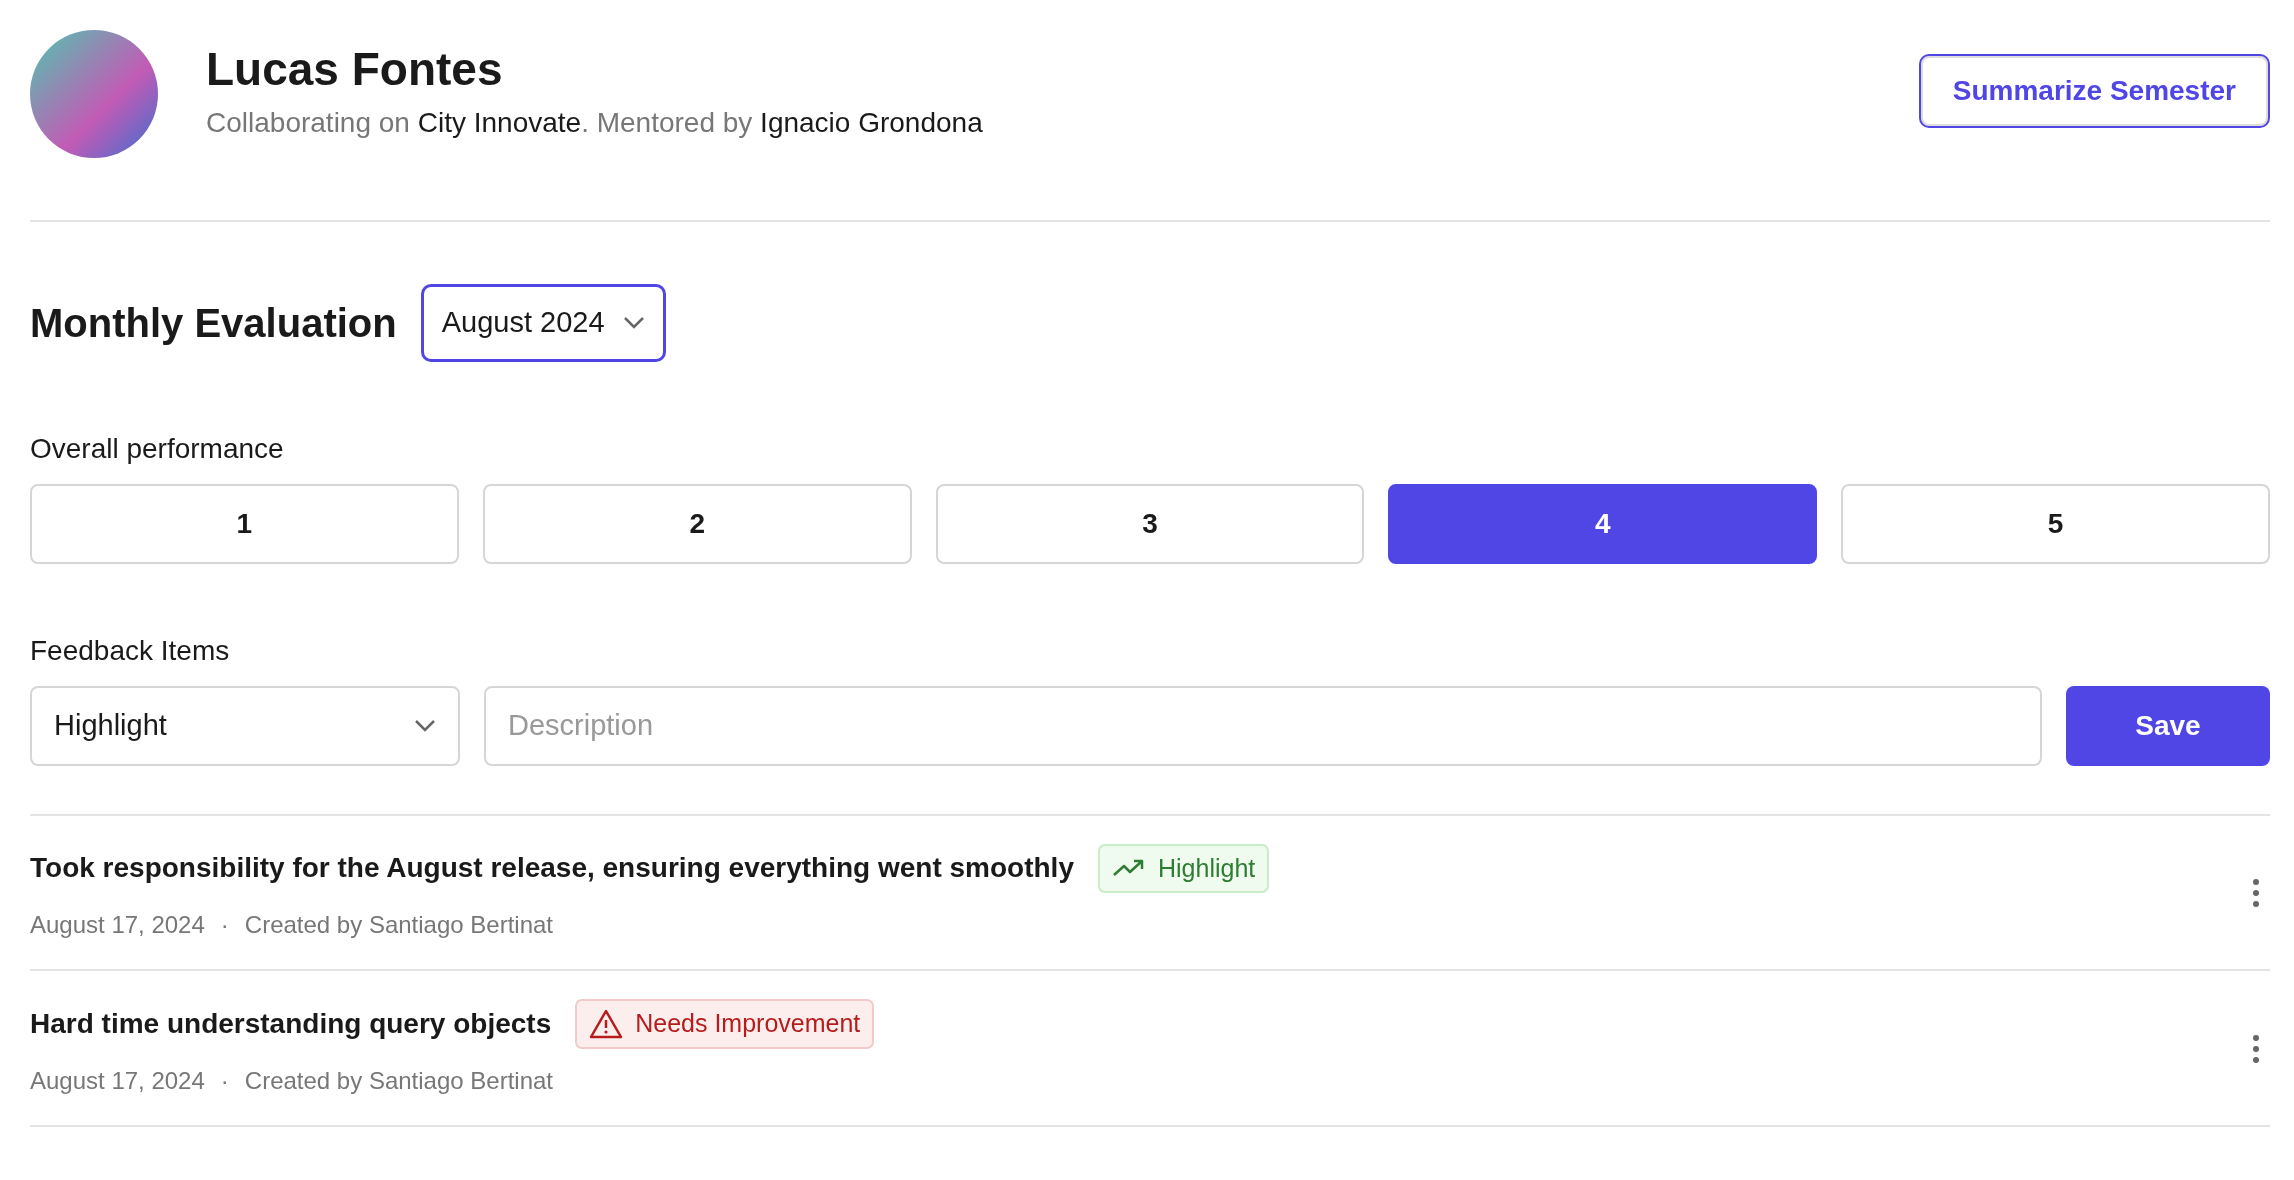  Describe the element at coordinates (1263, 725) in the screenshot. I see `description-field: Description` at that location.